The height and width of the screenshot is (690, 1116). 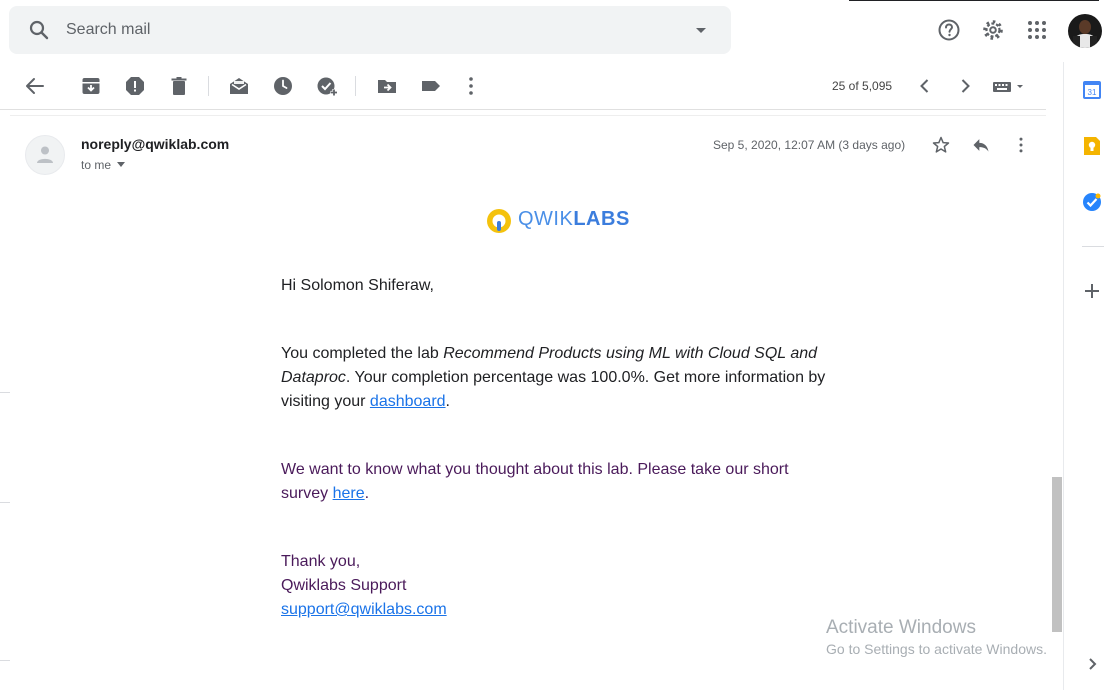 I want to click on search-input: Search mail, so click(x=108, y=30).